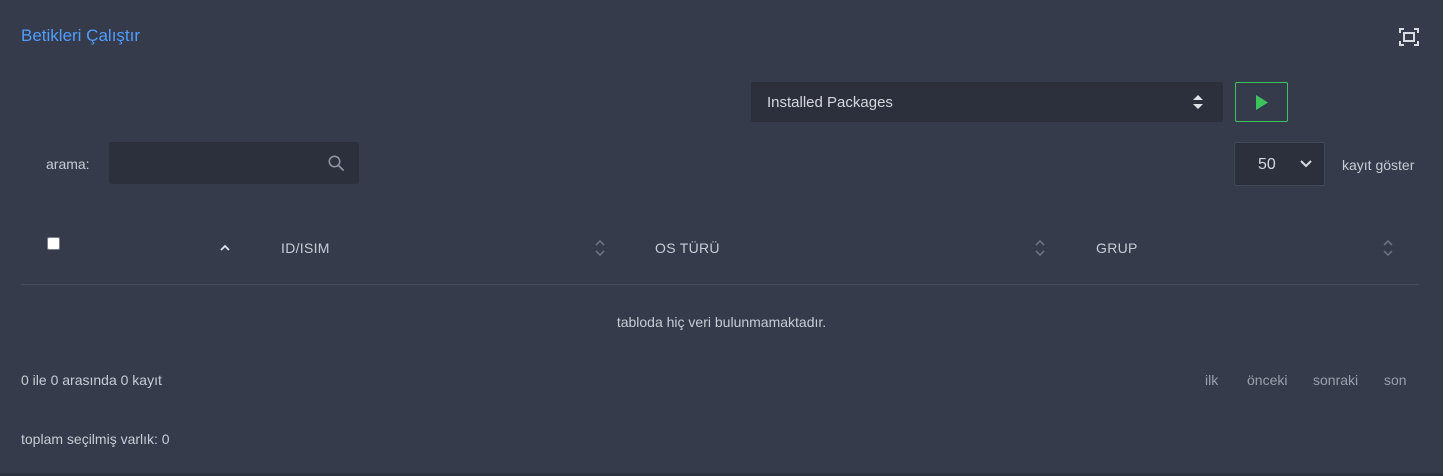 The height and width of the screenshot is (476, 1443). What do you see at coordinates (987, 102) in the screenshot?
I see `script-select: Installed Packages` at bounding box center [987, 102].